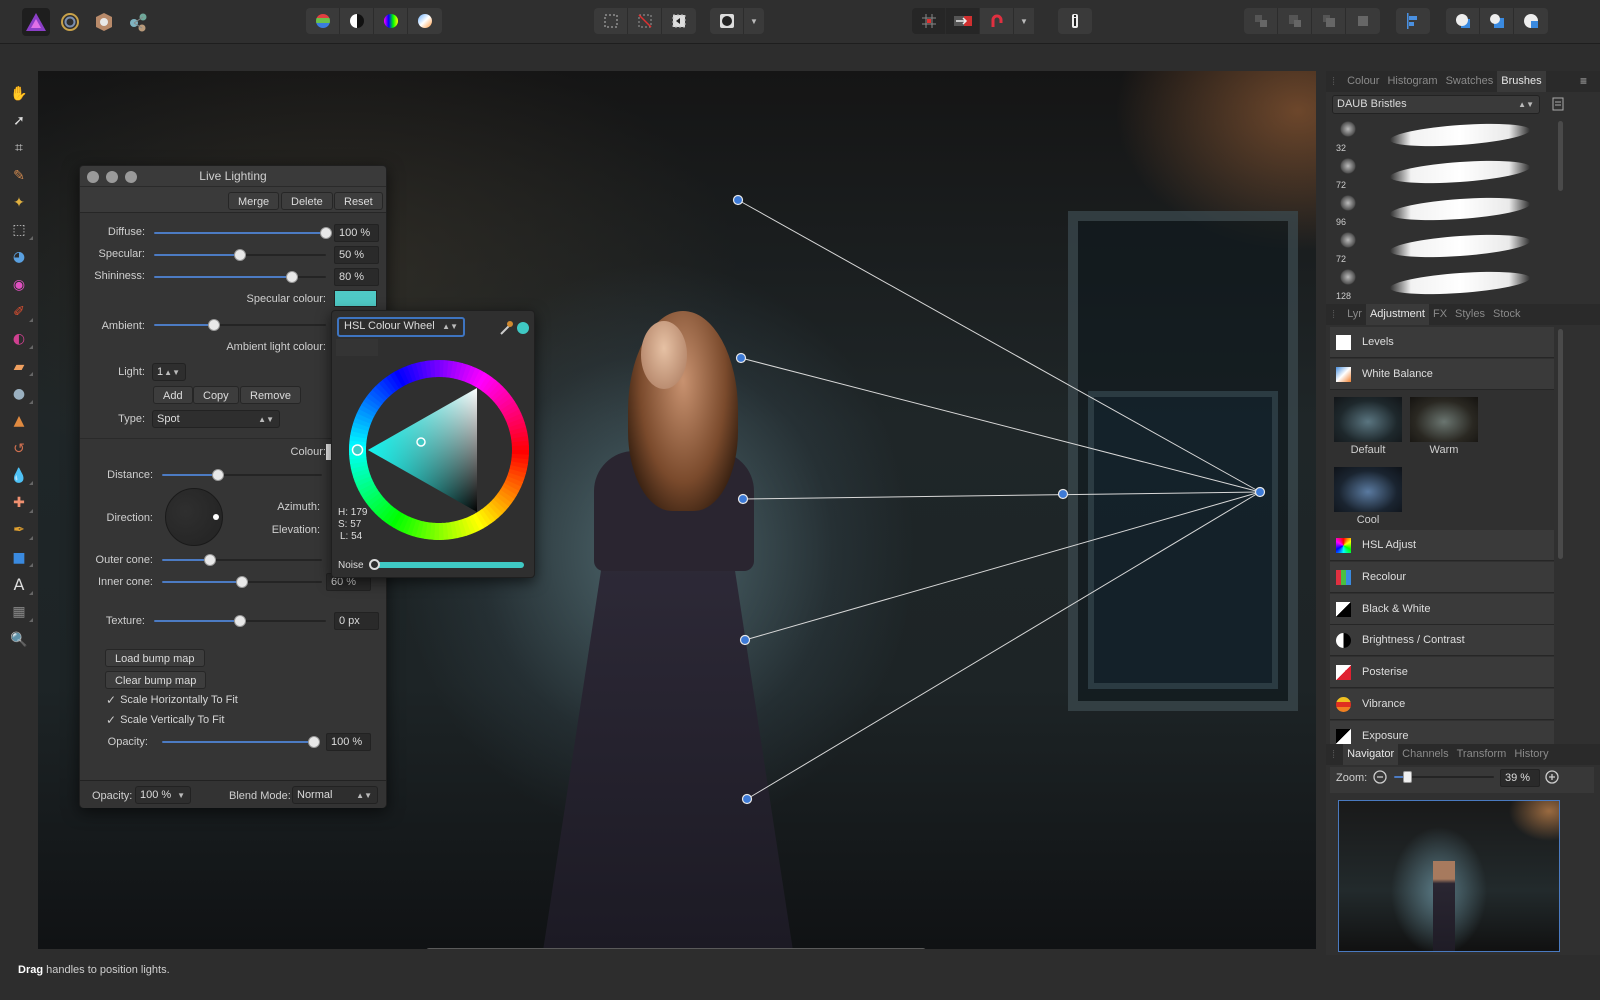  Describe the element at coordinates (1507, 314) in the screenshot. I see `tab-stock: Stock` at that location.